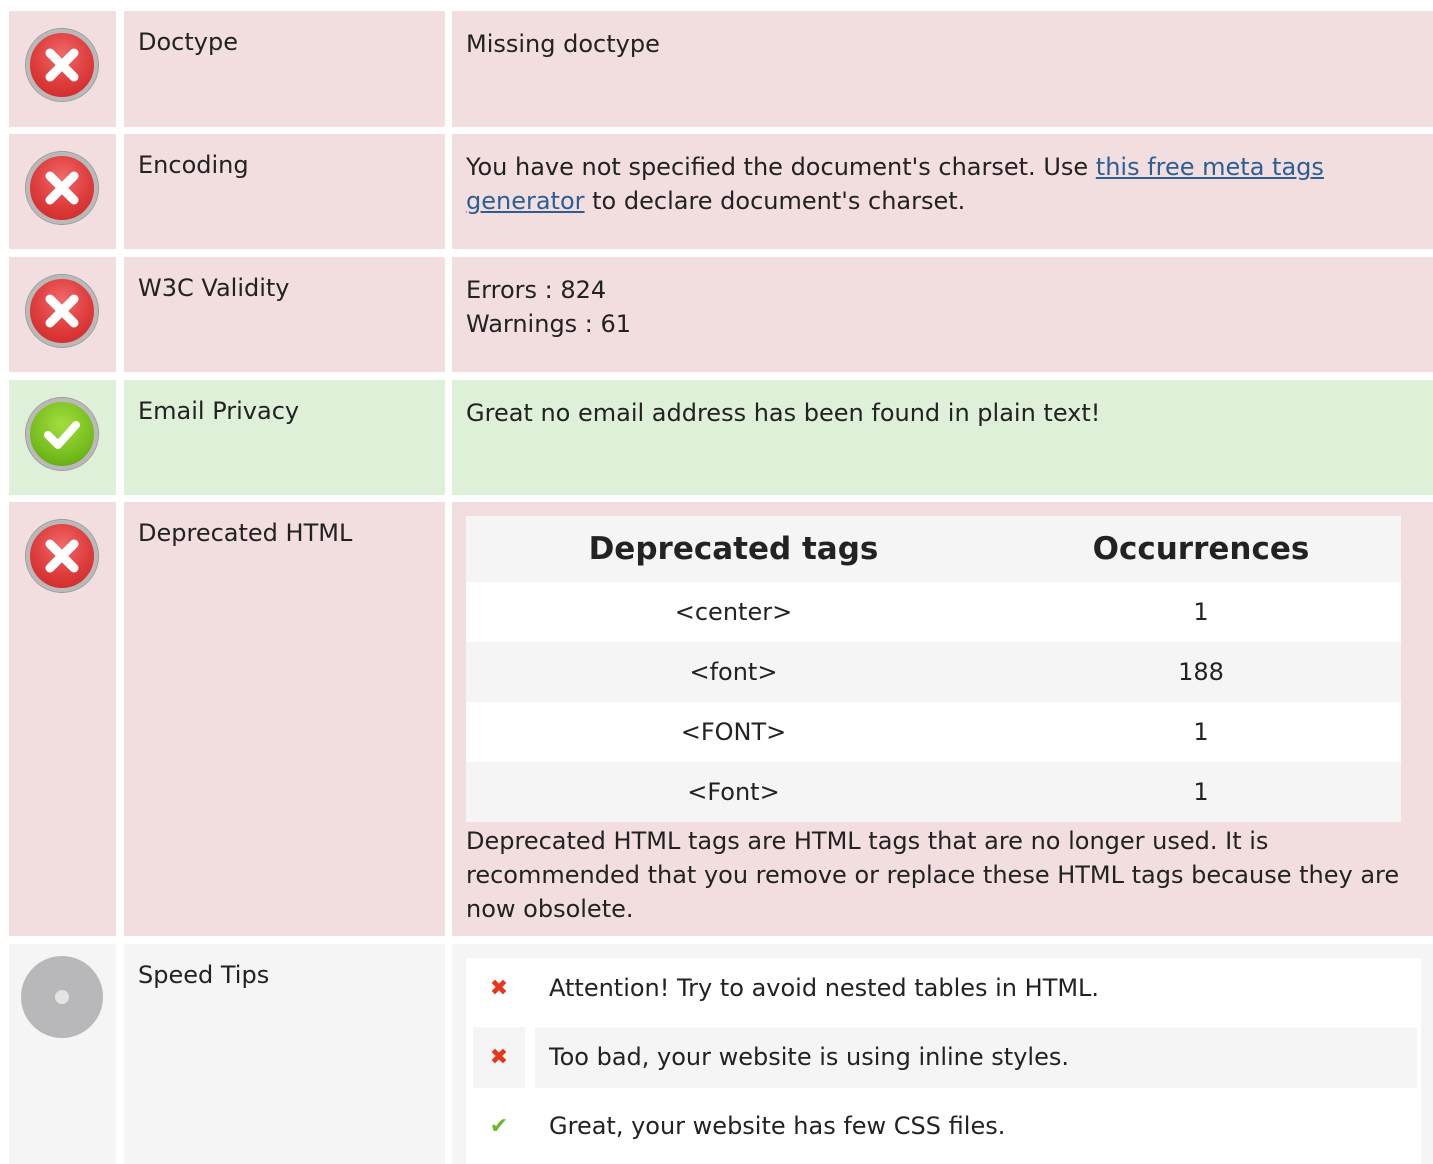 The width and height of the screenshot is (1433, 1164). I want to click on list-item: ✔ Great, your website has few CSS files., so click(943, 1126).